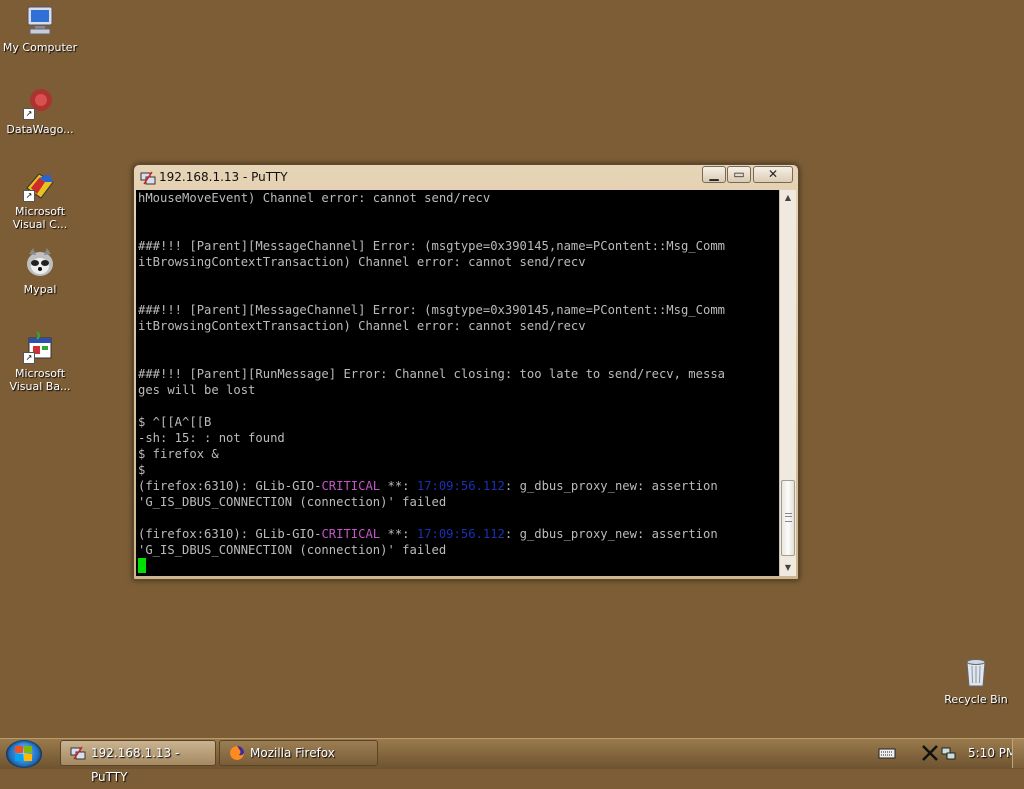  I want to click on taskbar-button-putty: 192.168.1.13 - PuTTY, so click(138, 762).